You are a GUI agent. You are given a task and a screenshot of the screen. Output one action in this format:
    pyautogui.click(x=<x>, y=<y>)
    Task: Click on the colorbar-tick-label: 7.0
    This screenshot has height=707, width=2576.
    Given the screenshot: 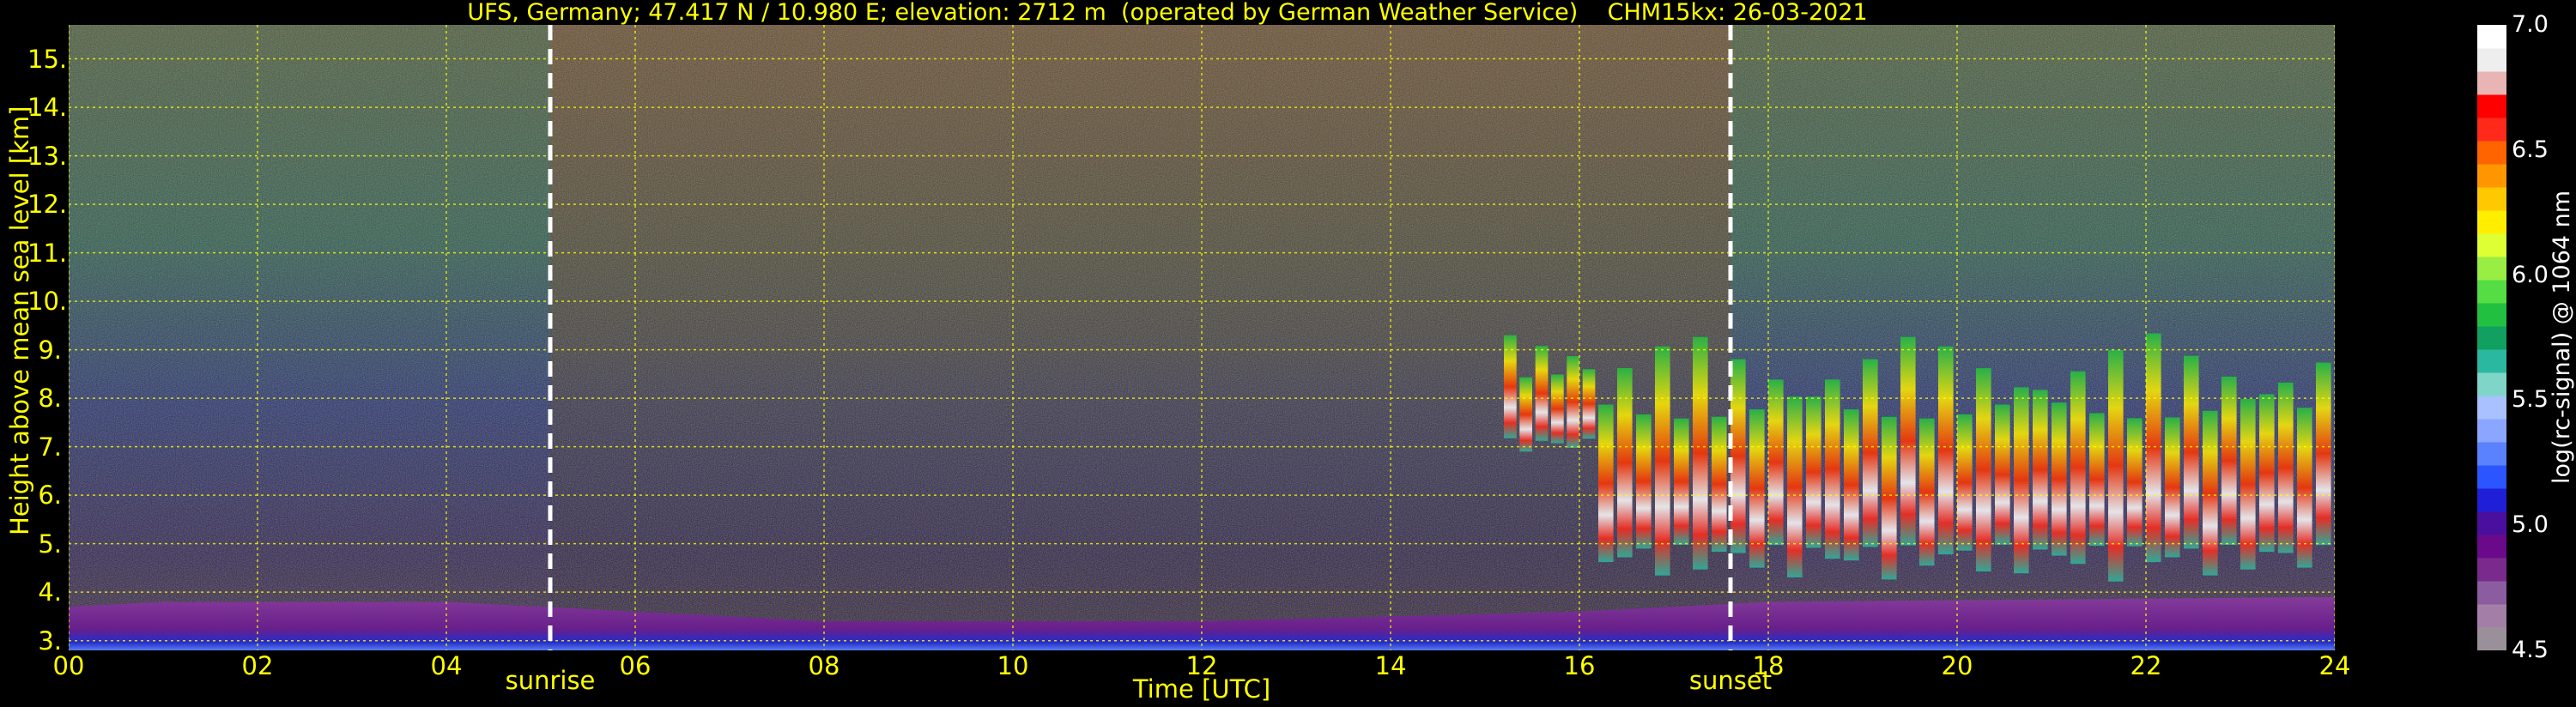 What is the action you would take?
    pyautogui.click(x=2530, y=24)
    